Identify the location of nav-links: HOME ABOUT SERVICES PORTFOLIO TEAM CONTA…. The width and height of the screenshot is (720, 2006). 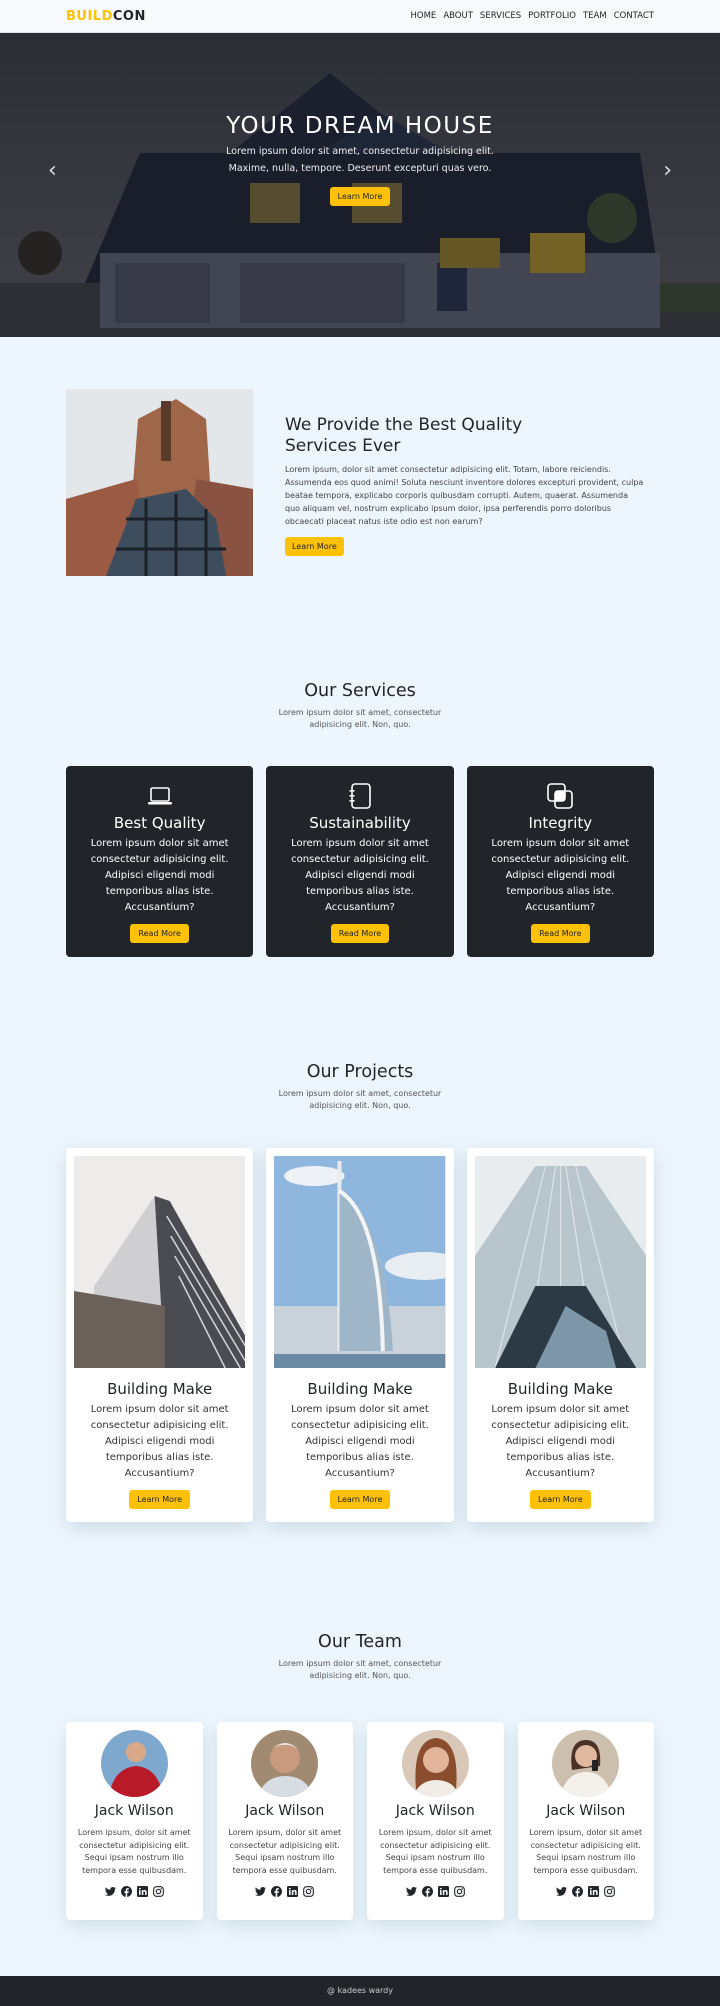
(532, 16).